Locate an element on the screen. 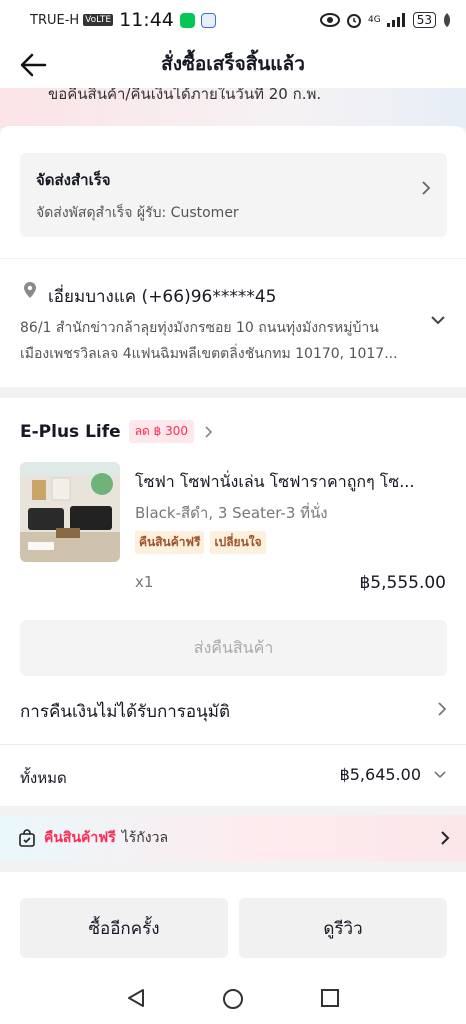 The width and height of the screenshot is (466, 1024). clock: 11:44 is located at coordinates (146, 20).